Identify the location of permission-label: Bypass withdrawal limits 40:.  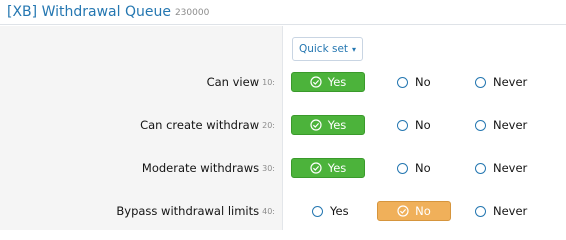
(195, 211).